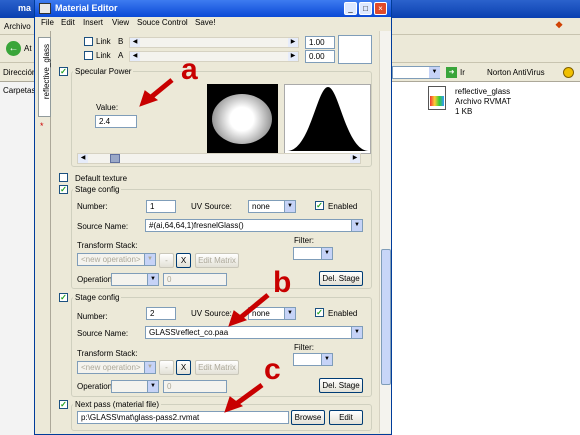  What do you see at coordinates (189, 69) in the screenshot?
I see `annotation-a: a` at bounding box center [189, 69].